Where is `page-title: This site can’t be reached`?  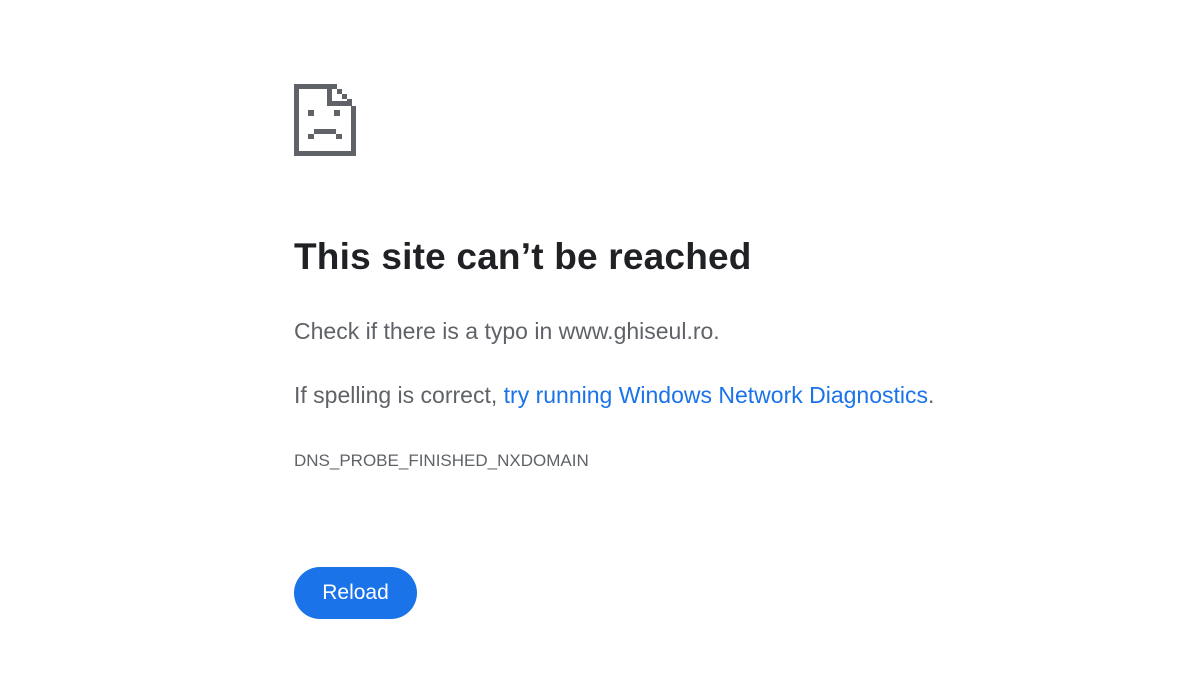 page-title: This site can’t be reached is located at coordinates (523, 256).